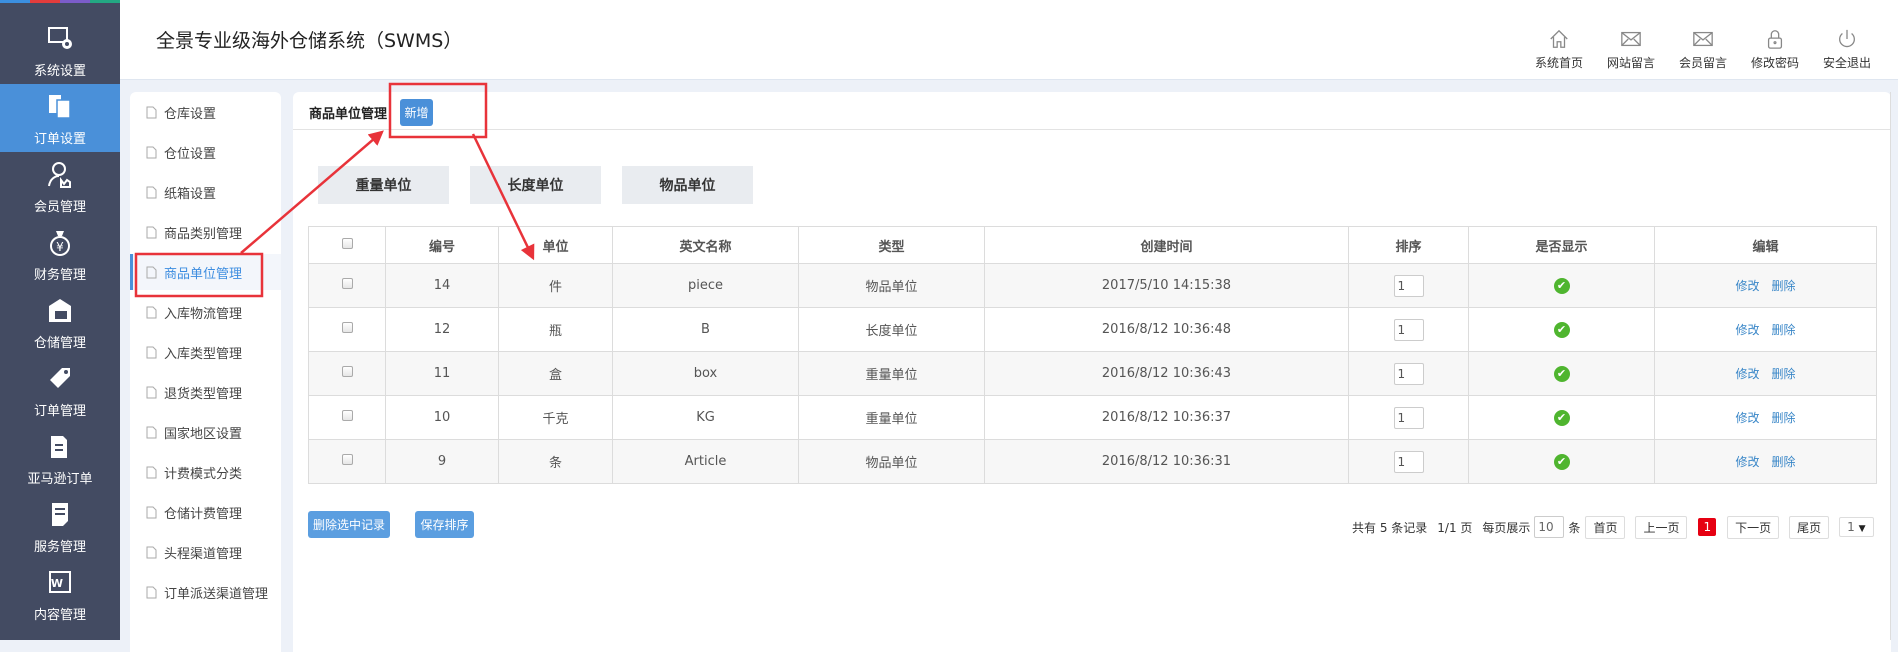  I want to click on current-page: 1, so click(1707, 527).